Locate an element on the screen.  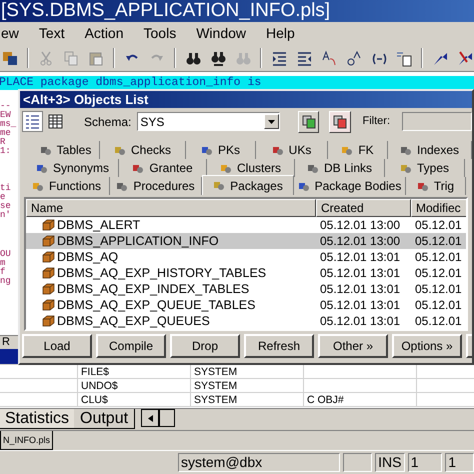
code-text: ms_ is located at coordinates (8, 124).